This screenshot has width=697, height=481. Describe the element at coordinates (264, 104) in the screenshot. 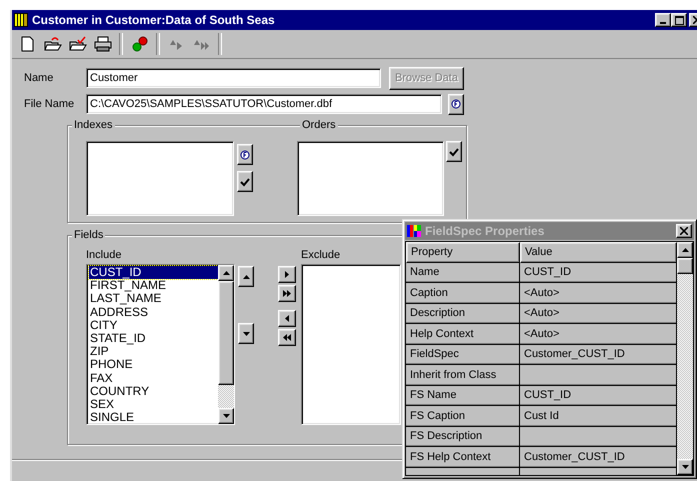

I see `file-name-field: C:\CAVO25\SAMPLES\SSATUTOR\Customer.dbf` at that location.